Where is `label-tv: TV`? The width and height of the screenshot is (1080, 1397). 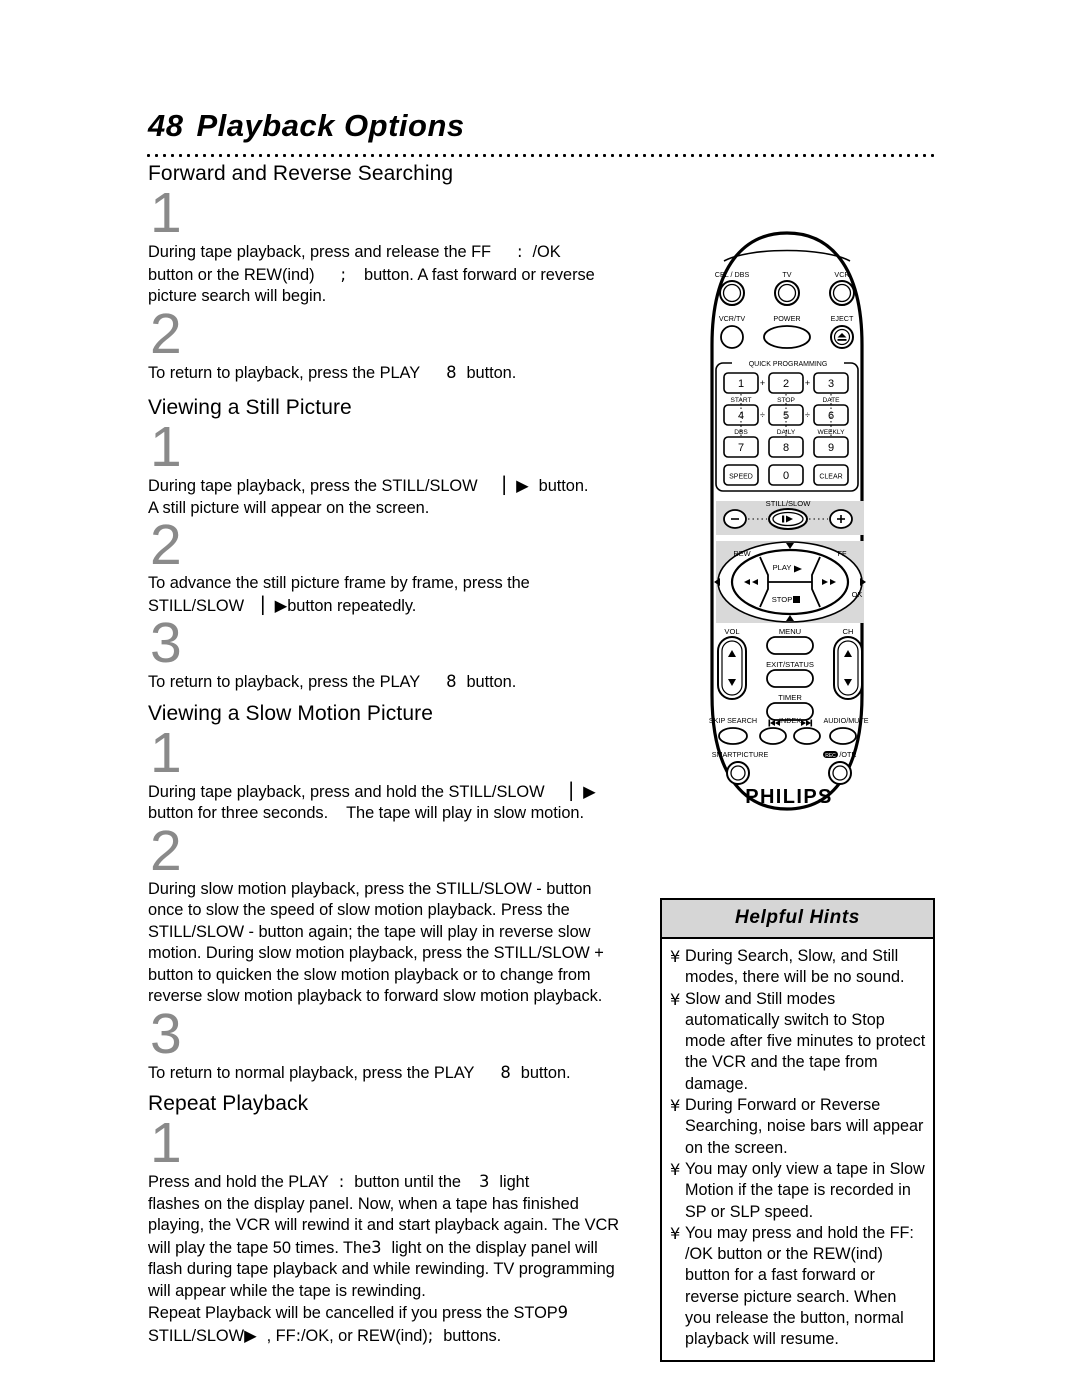
label-tv: TV is located at coordinates (786, 274).